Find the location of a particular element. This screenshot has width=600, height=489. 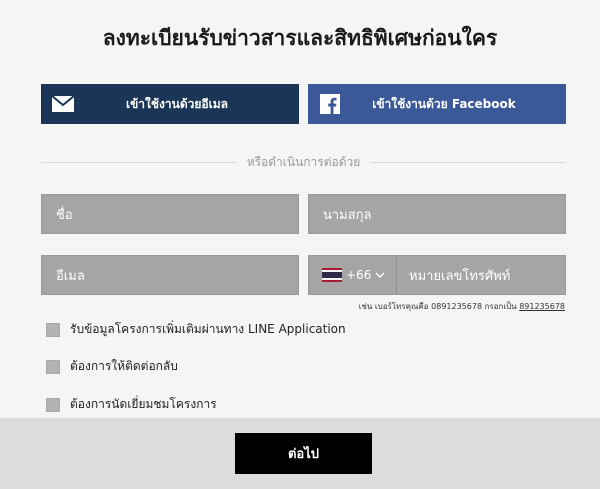

checkbox-visit-appointment: ต้องการนัดเยี่ยมชมโครงการ is located at coordinates (131, 404).